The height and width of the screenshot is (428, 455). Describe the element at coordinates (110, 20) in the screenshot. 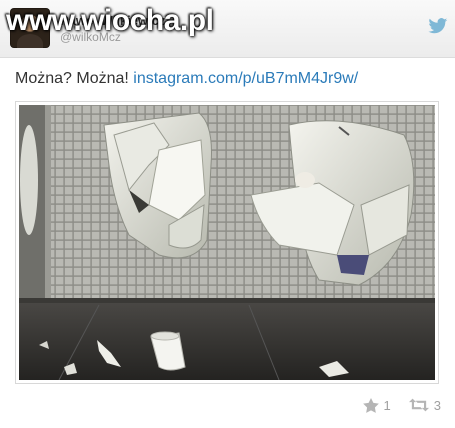

I see `watermark: www.wiocha.pl` at that location.